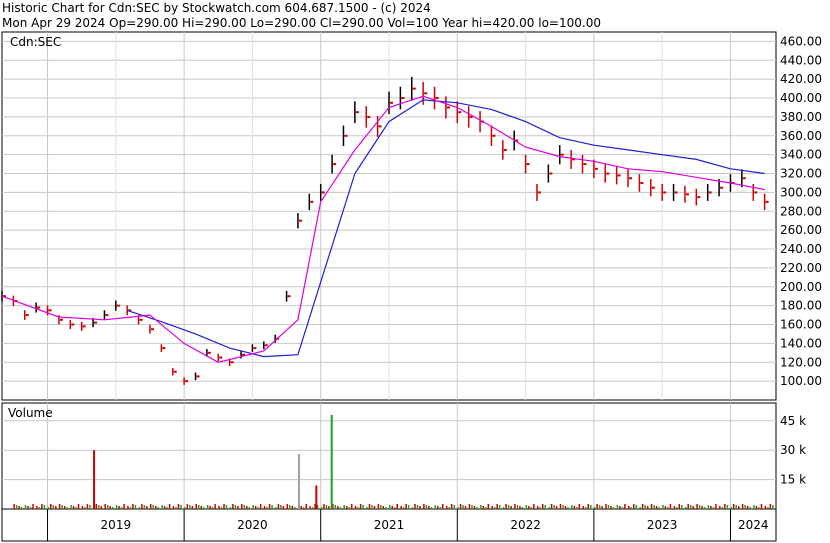  Describe the element at coordinates (793, 450) in the screenshot. I see `volume-tick-label: 30 k` at that location.